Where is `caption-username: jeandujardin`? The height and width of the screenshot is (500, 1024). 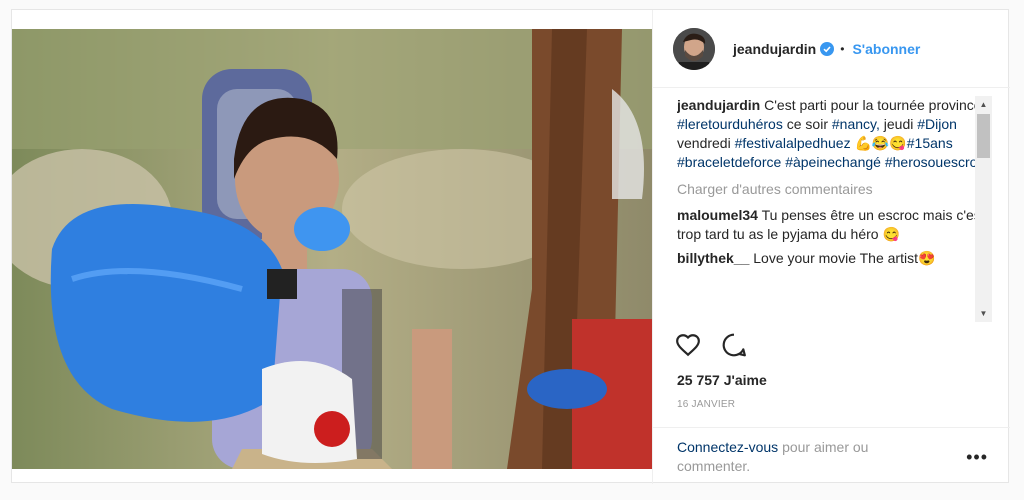 caption-username: jeandujardin is located at coordinates (718, 105).